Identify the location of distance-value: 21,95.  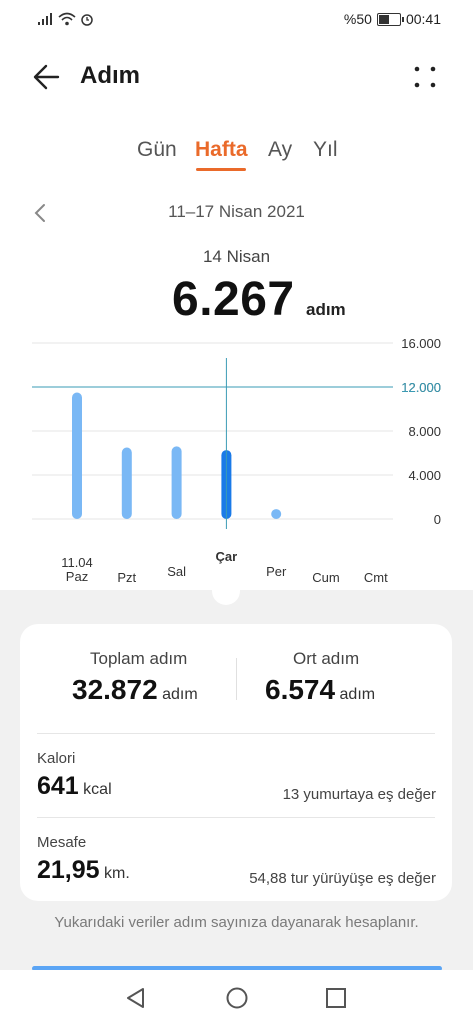
(68, 870).